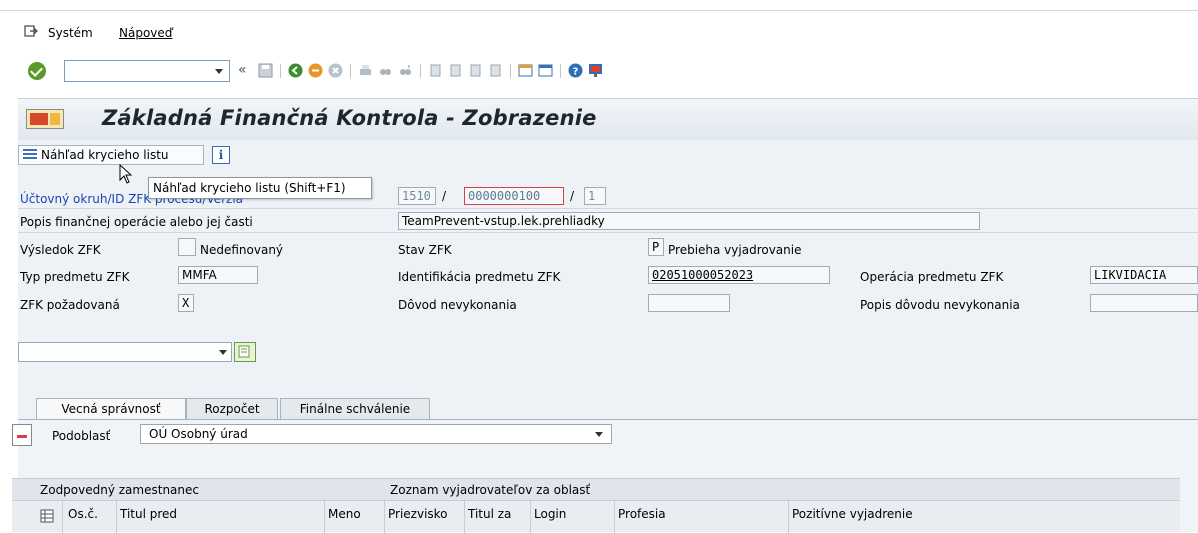 Image resolution: width=1198 pixels, height=533 pixels. I want to click on list-icon, so click(30, 155).